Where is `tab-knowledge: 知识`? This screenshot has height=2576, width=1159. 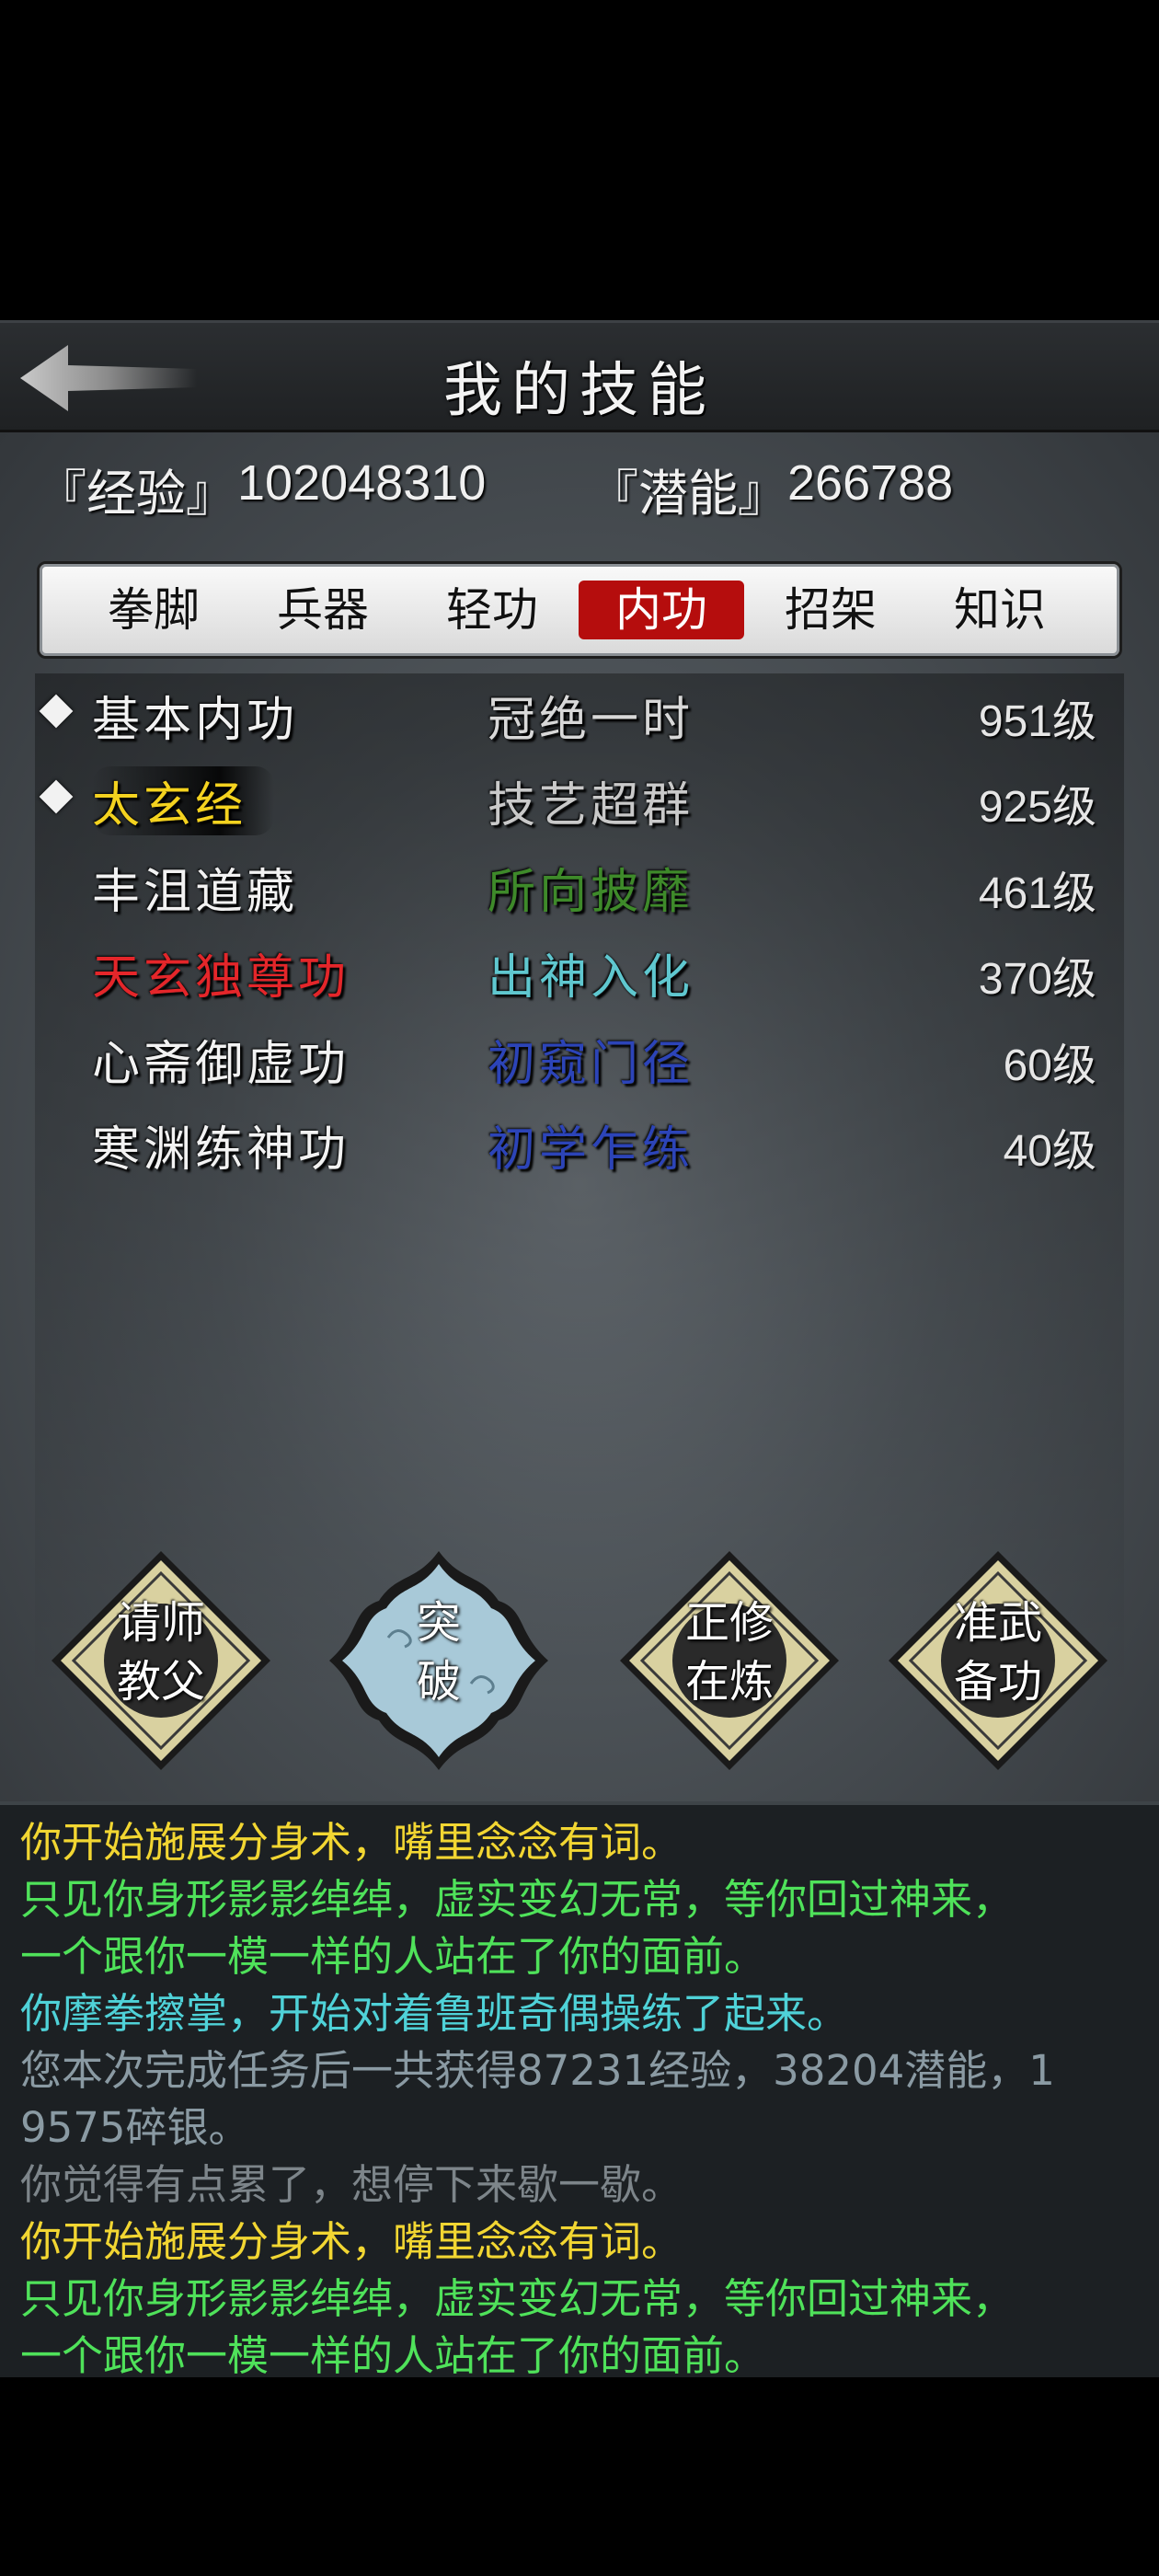 tab-knowledge: 知识 is located at coordinates (1000, 610).